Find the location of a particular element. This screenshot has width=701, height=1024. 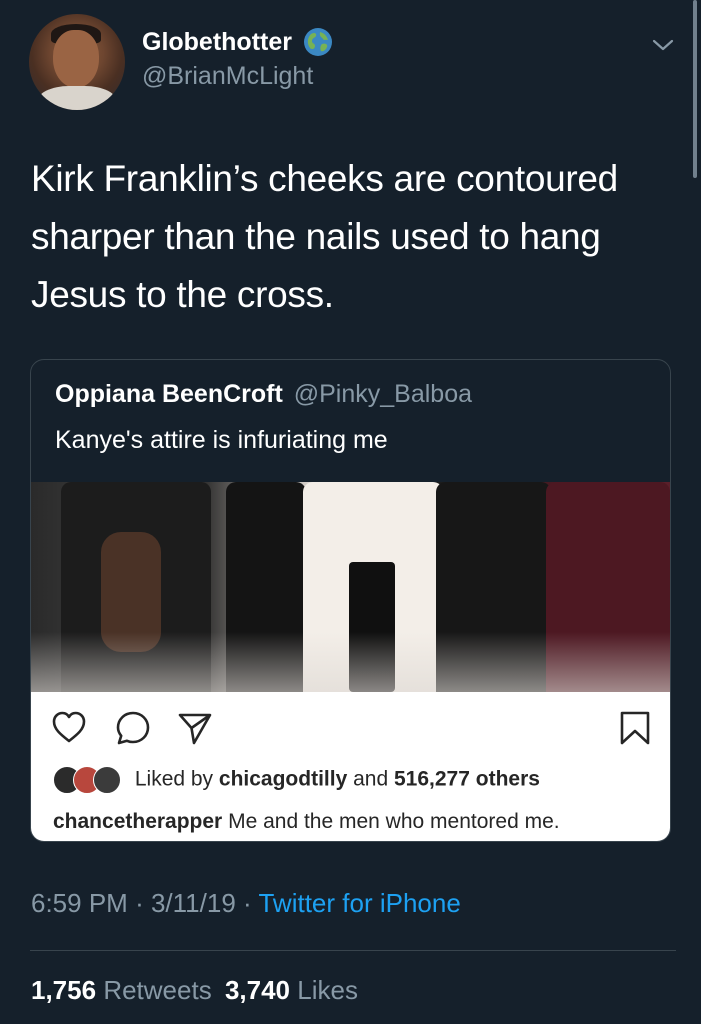

liked-by-user: chicagodtilly is located at coordinates (283, 779).